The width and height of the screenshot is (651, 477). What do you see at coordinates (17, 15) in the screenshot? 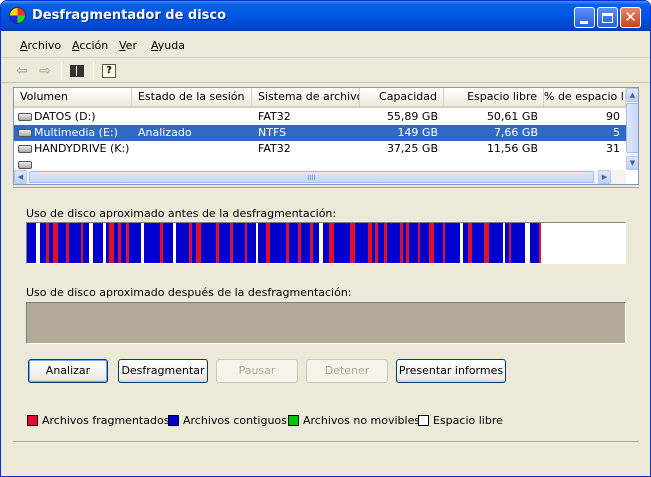
I see `defrag-app-icon` at bounding box center [17, 15].